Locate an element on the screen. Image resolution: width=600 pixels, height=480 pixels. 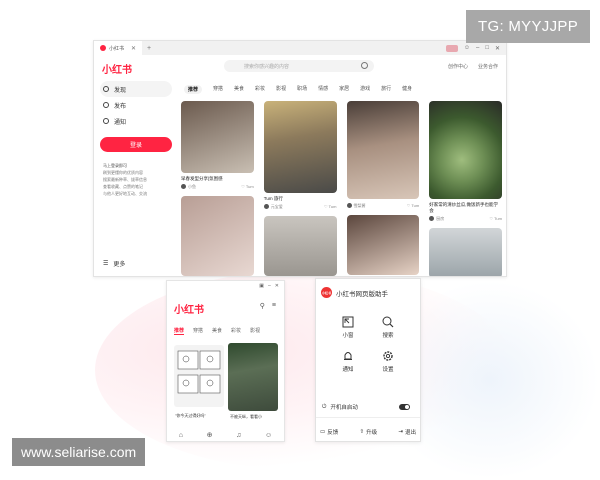
action-label: 小窗 is located at coordinates (348, 336).